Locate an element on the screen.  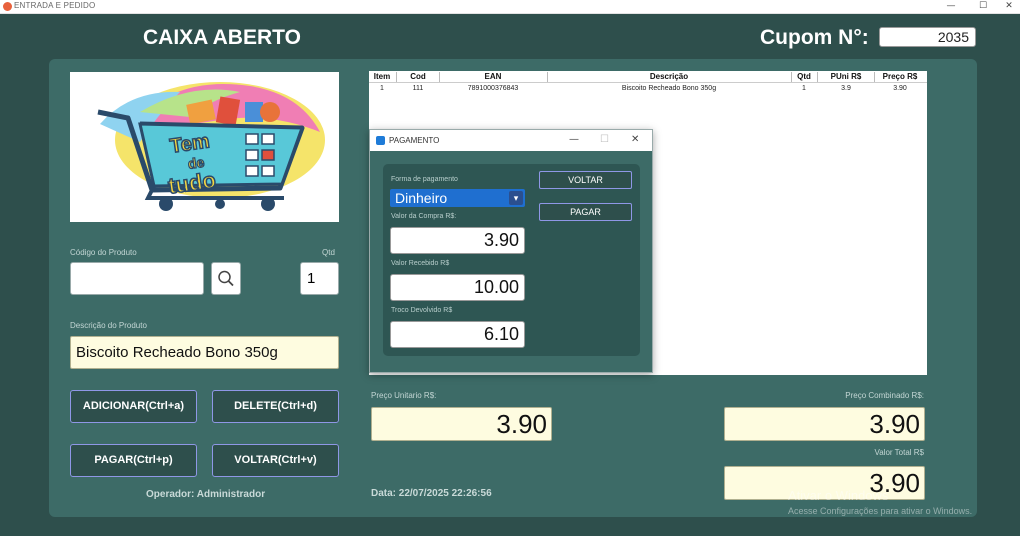
cupom-label: Cupom N°: is located at coordinates (814, 37).